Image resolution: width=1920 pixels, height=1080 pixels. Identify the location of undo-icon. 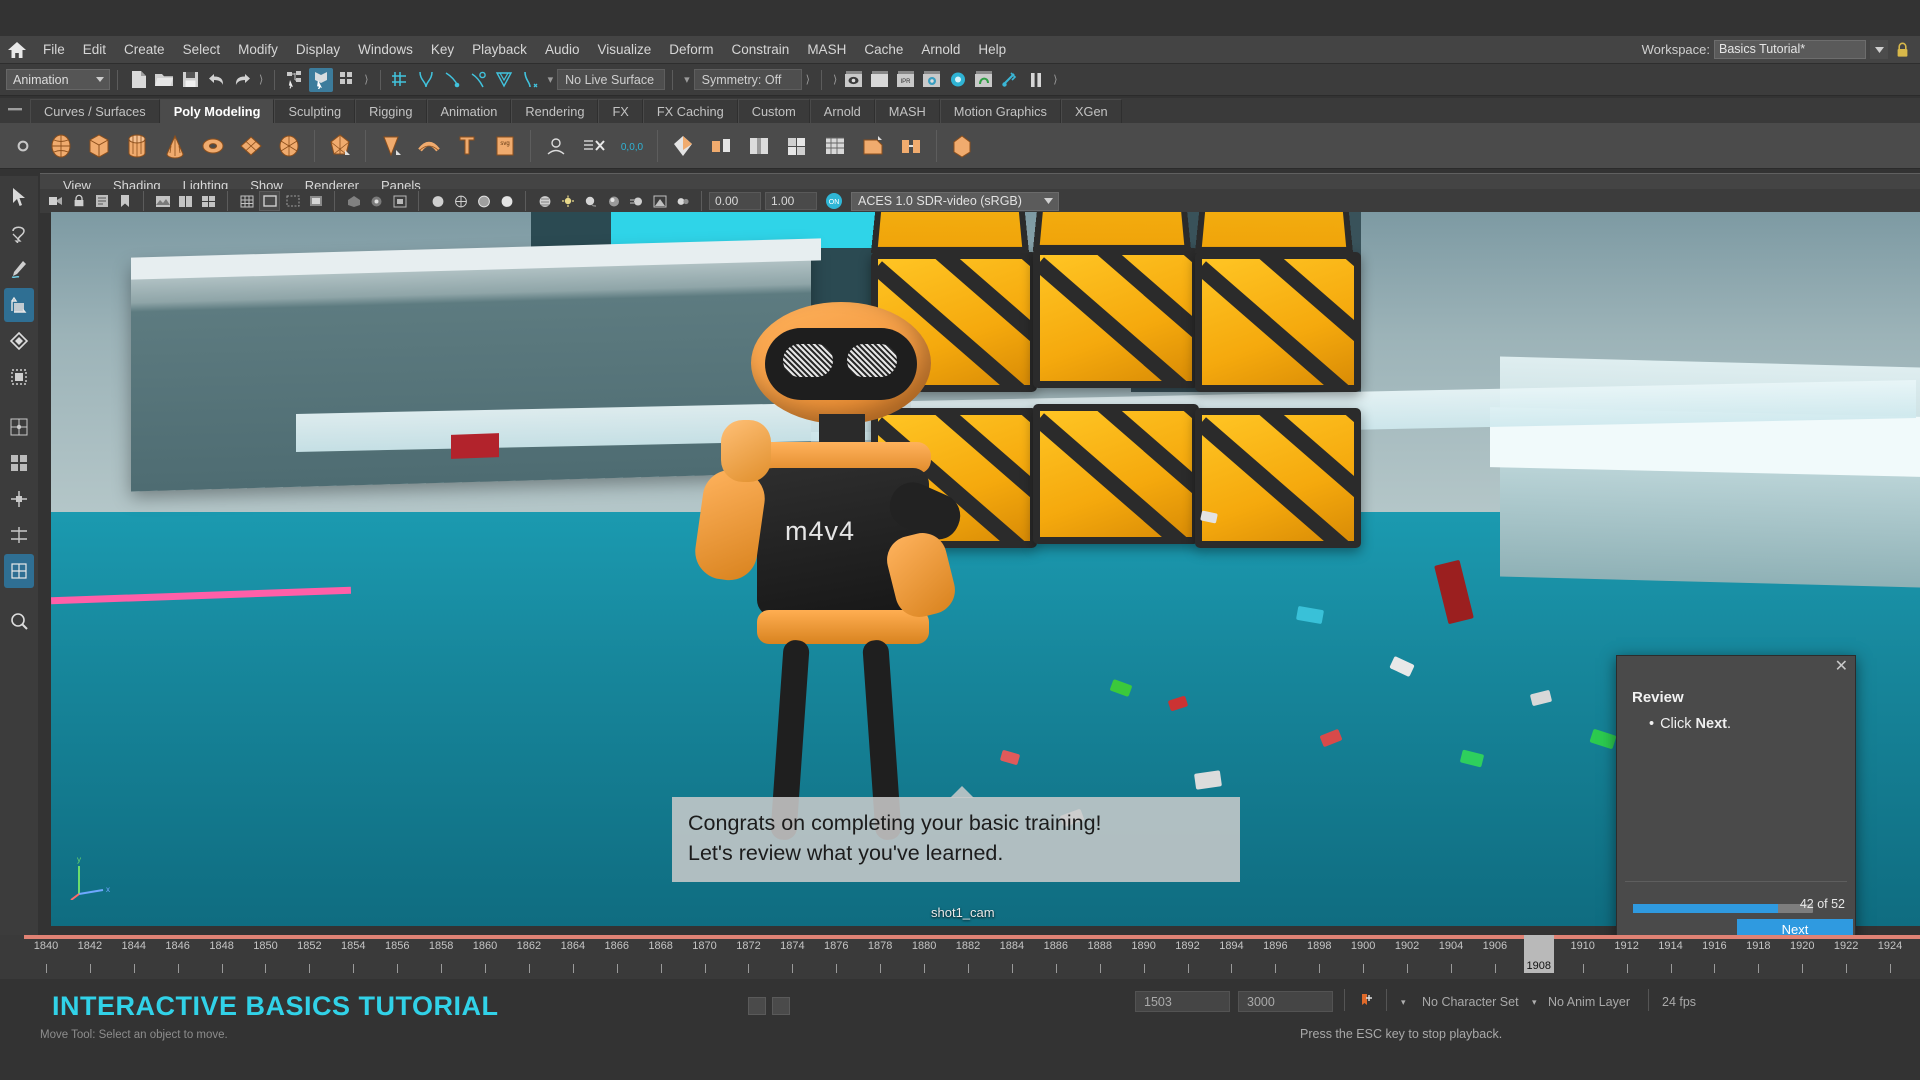
(216, 80).